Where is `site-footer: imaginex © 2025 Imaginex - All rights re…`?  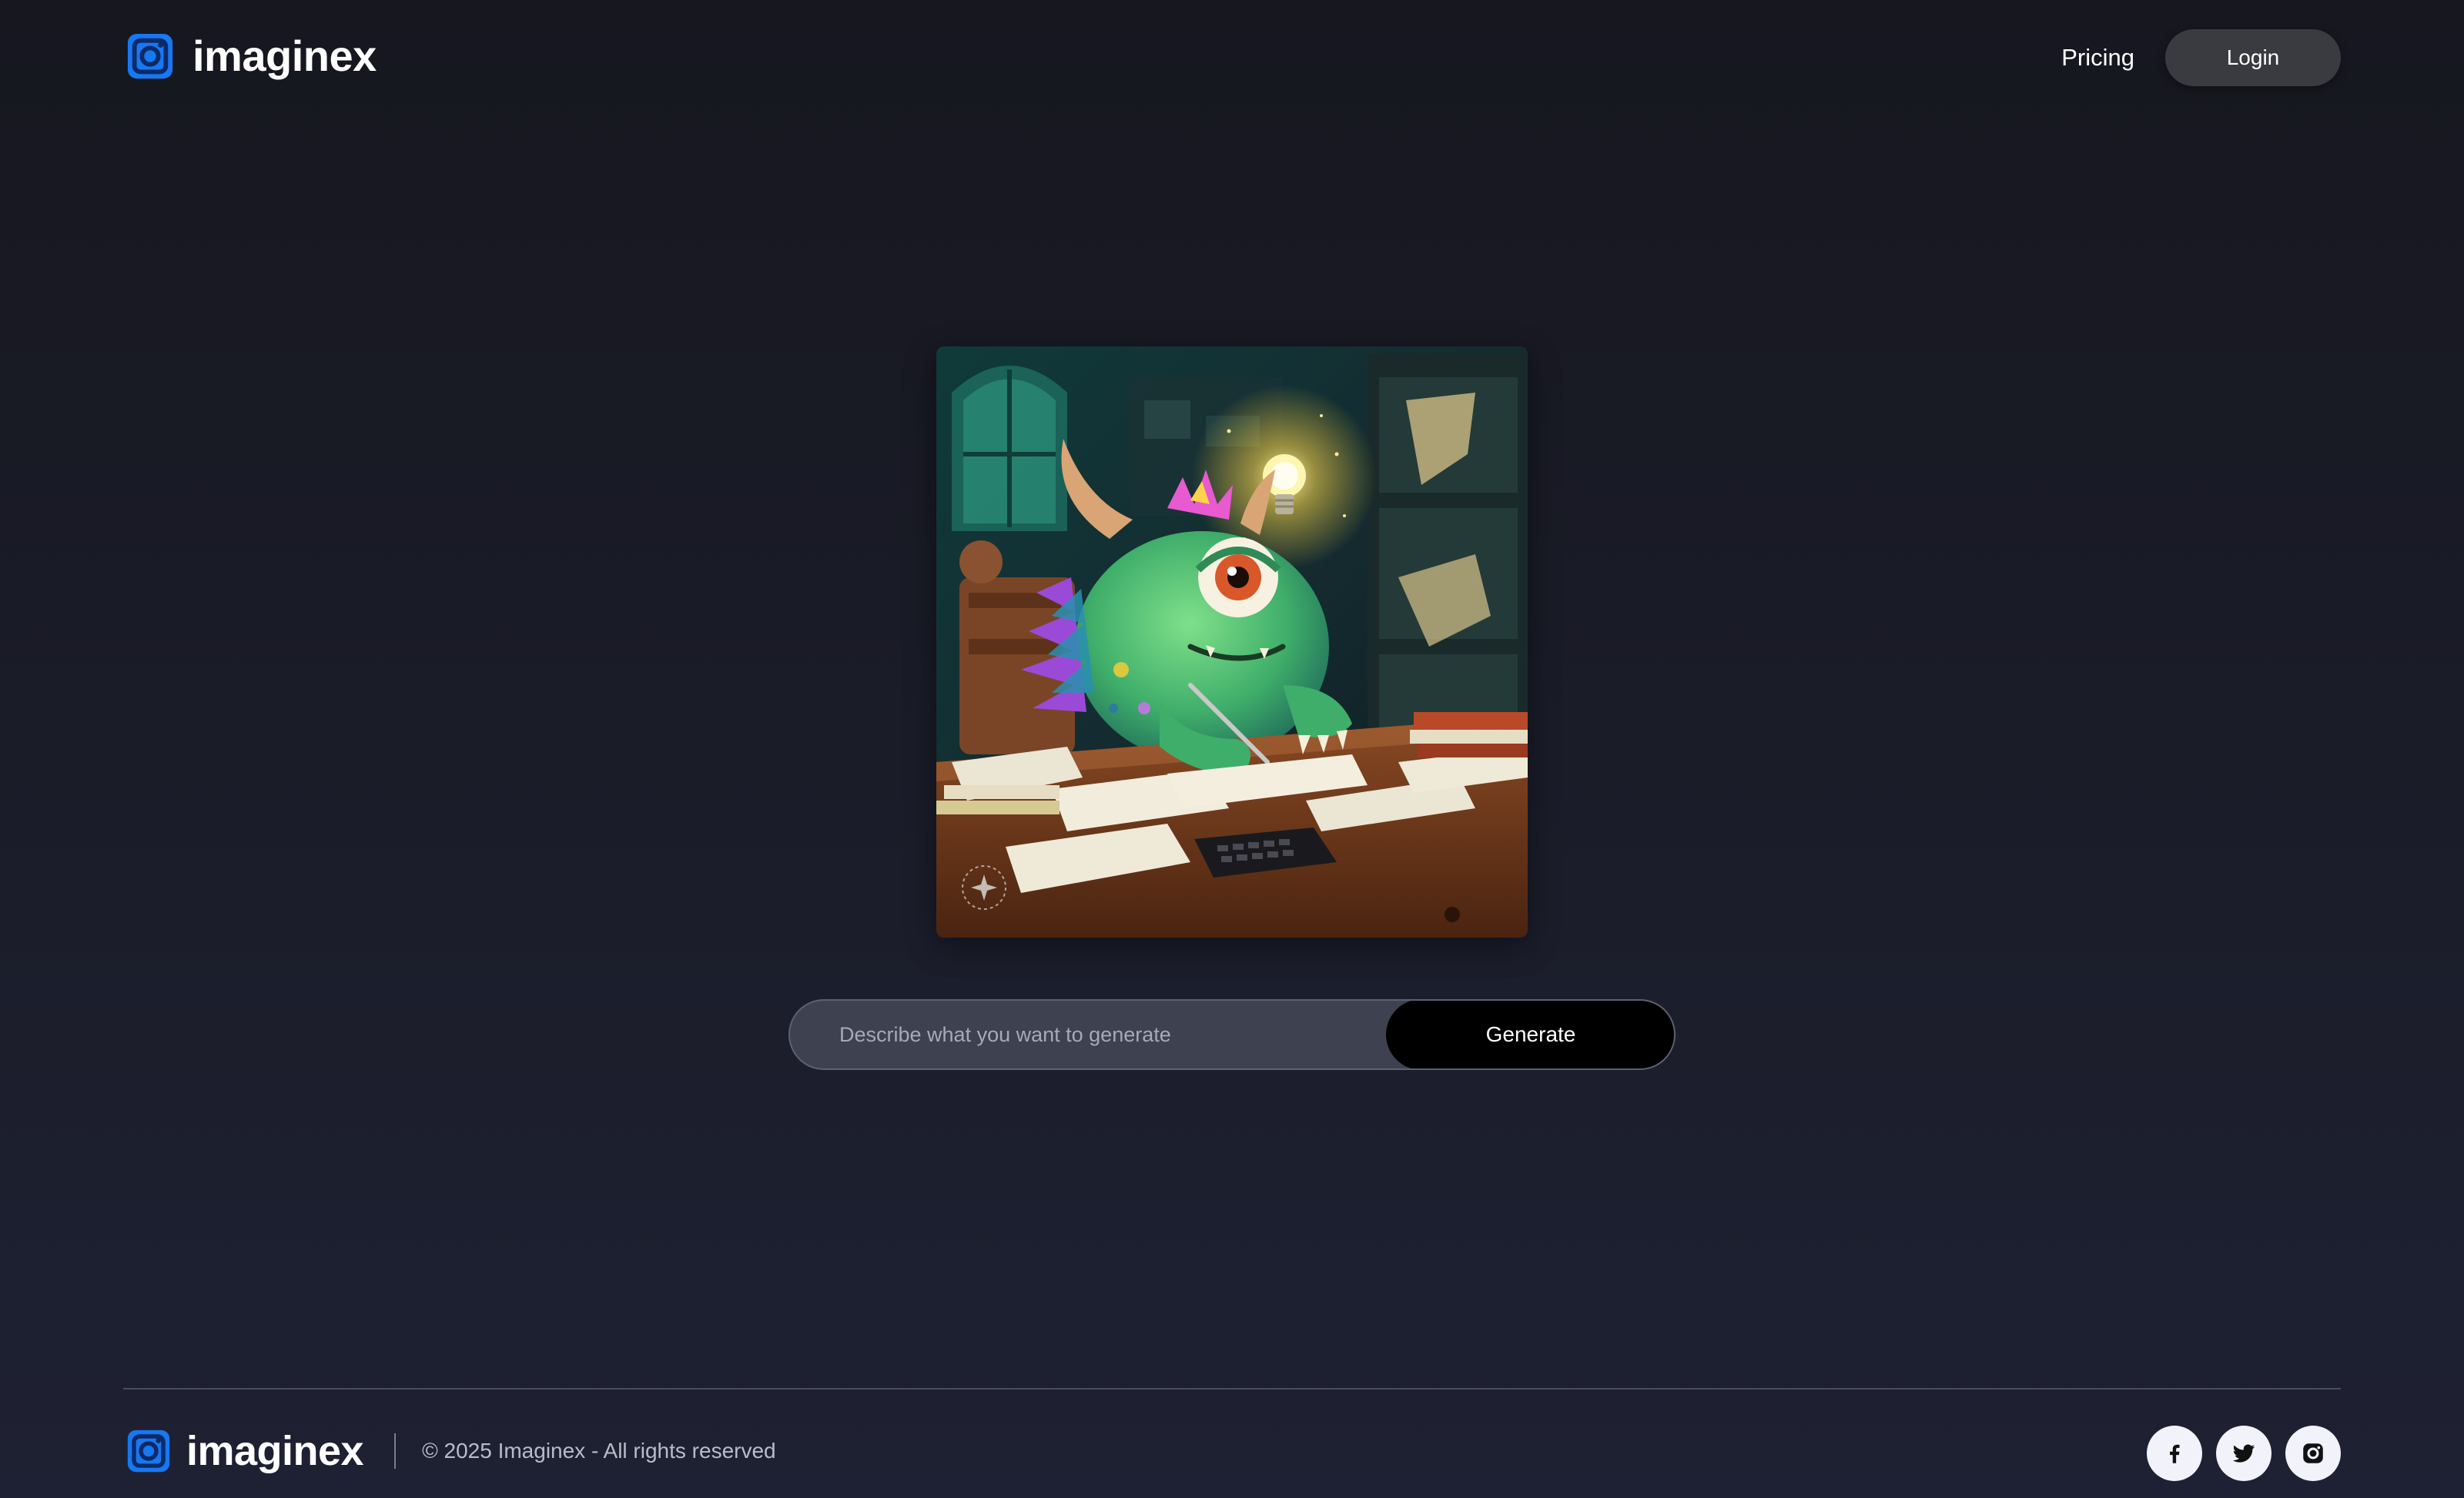 site-footer: imaginex © 2025 Imaginex - All rights re… is located at coordinates (1232, 1444).